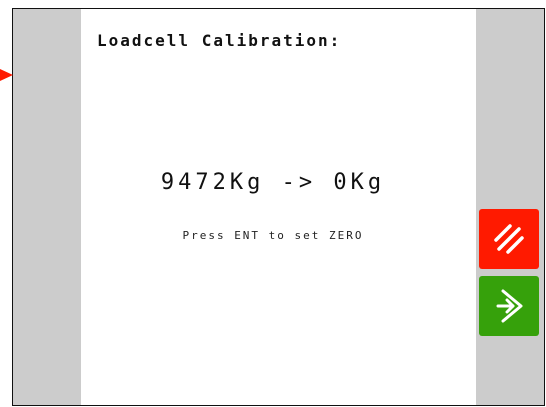  Describe the element at coordinates (510, 207) in the screenshot. I see `right-side-panel` at that location.